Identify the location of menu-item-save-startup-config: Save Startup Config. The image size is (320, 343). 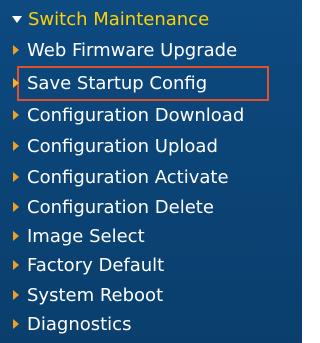
(110, 83).